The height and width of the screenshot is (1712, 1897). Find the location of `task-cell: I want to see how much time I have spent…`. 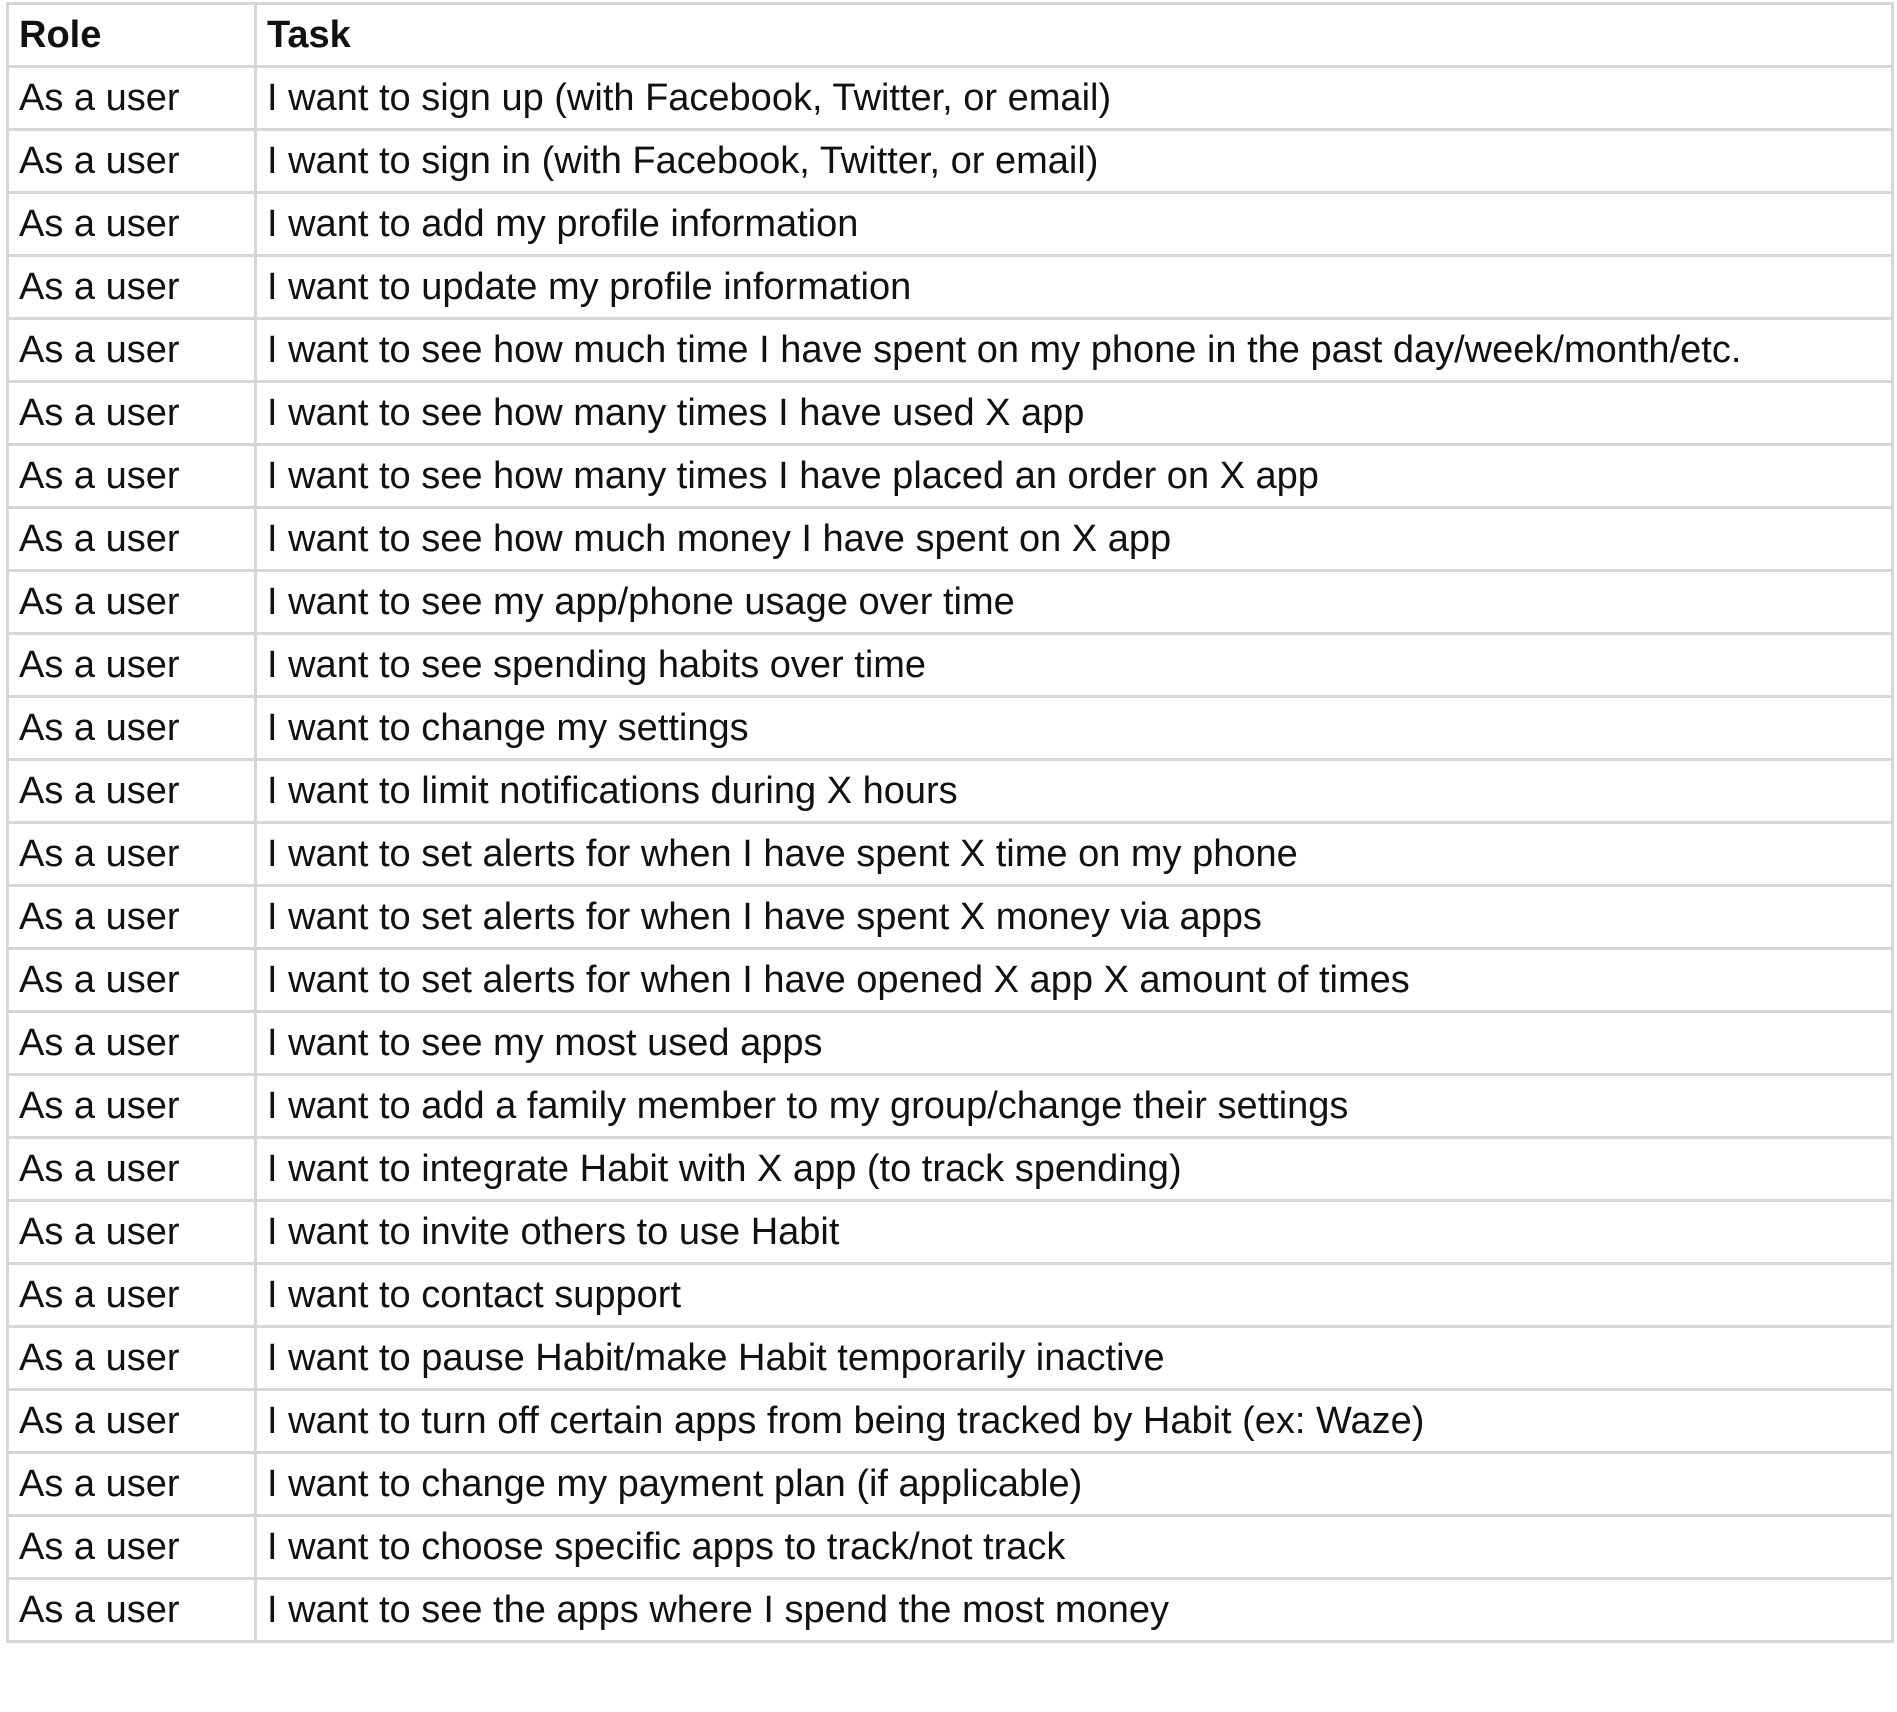

task-cell: I want to see how much time I have spent… is located at coordinates (1074, 350).